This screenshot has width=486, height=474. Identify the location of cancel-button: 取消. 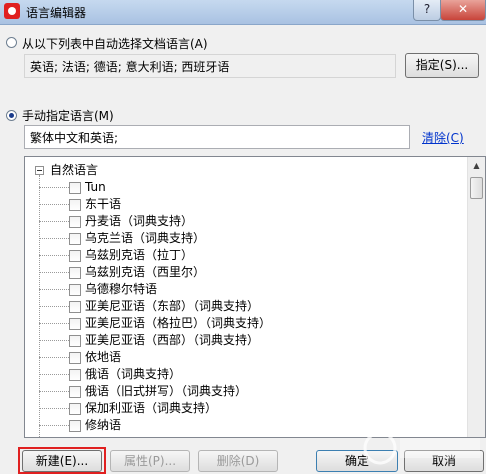
(444, 461).